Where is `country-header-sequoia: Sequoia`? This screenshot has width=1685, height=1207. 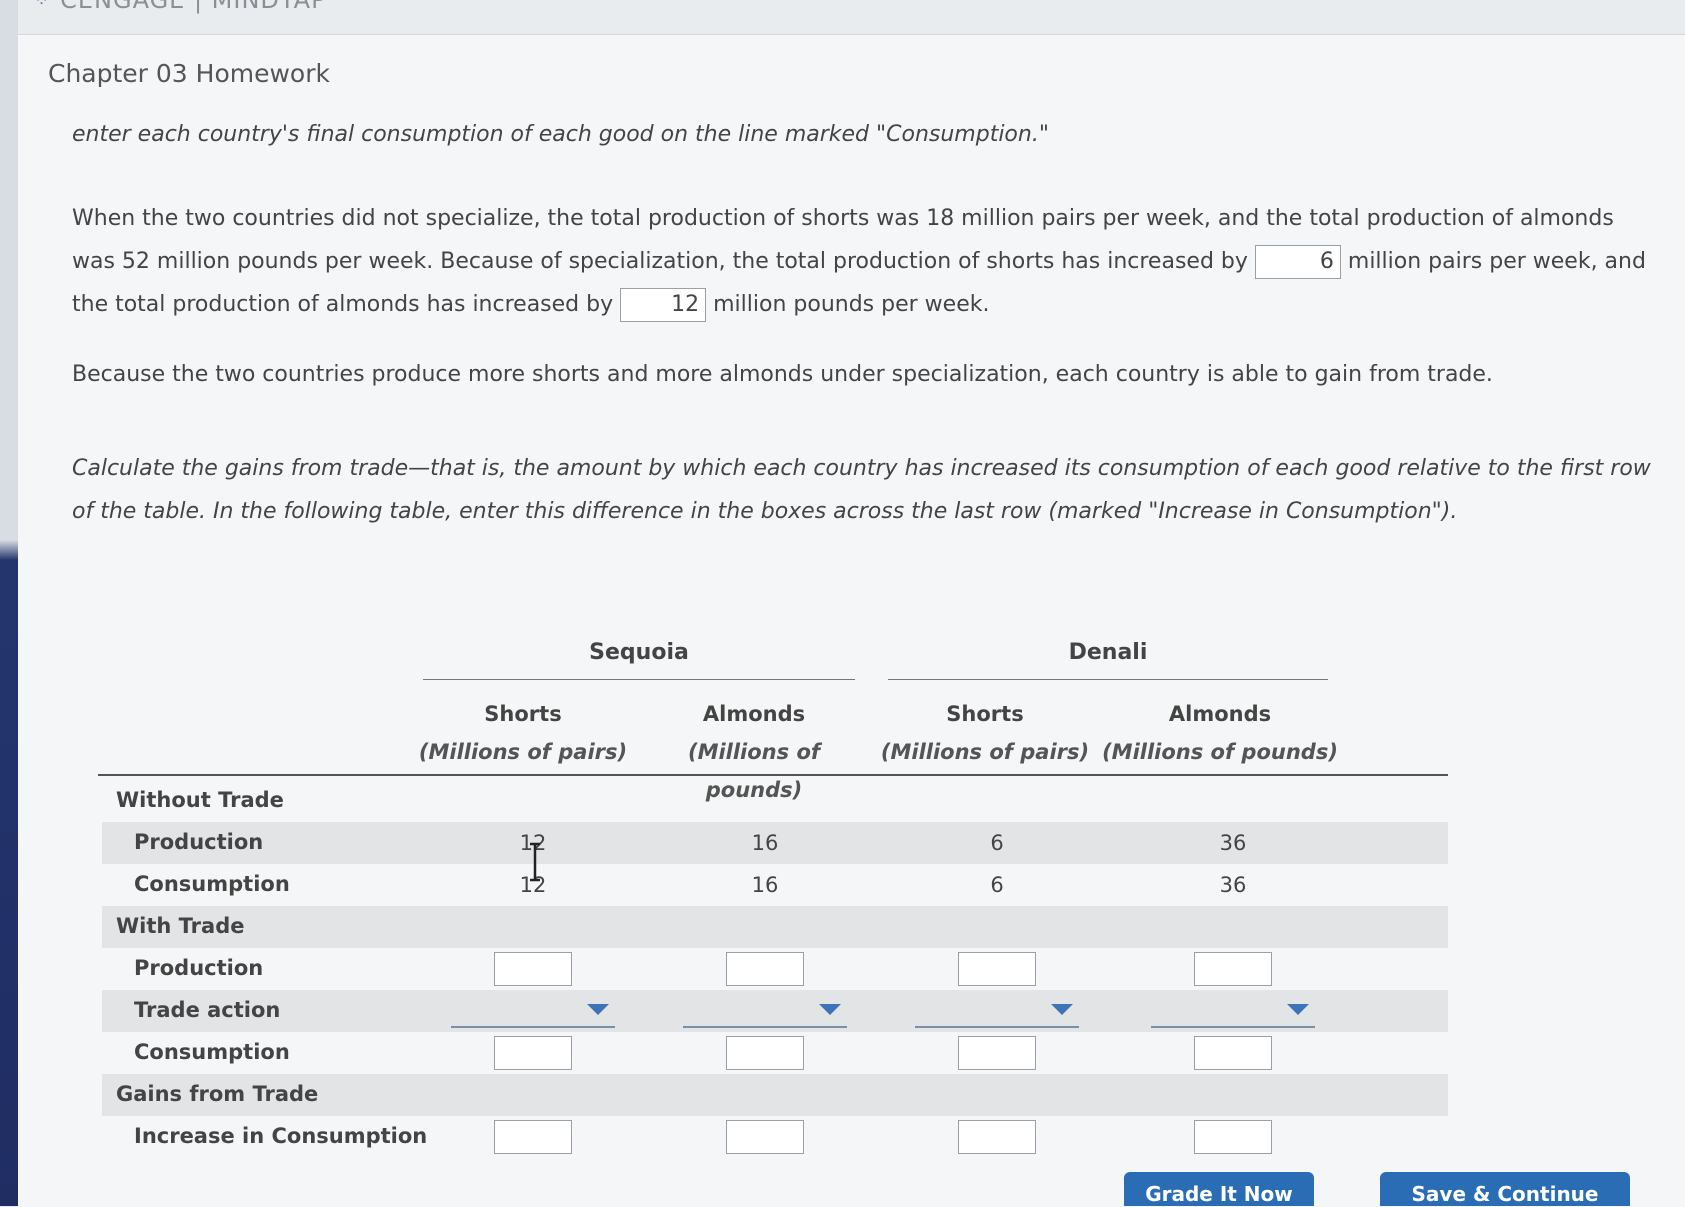 country-header-sequoia: Sequoia is located at coordinates (639, 660).